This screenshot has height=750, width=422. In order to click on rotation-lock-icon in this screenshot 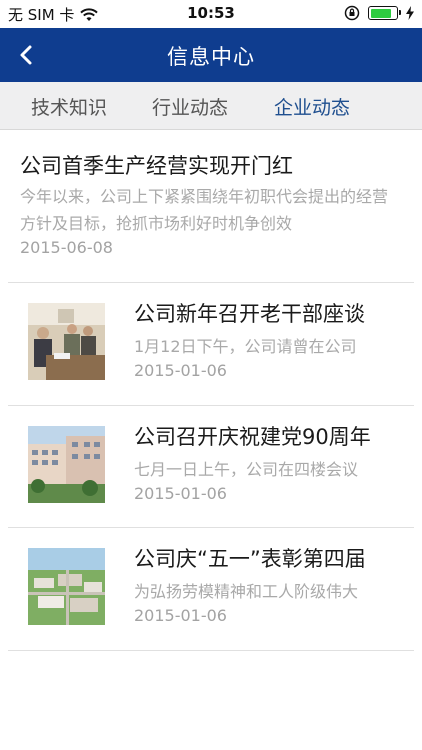, I will do `click(352, 13)`.